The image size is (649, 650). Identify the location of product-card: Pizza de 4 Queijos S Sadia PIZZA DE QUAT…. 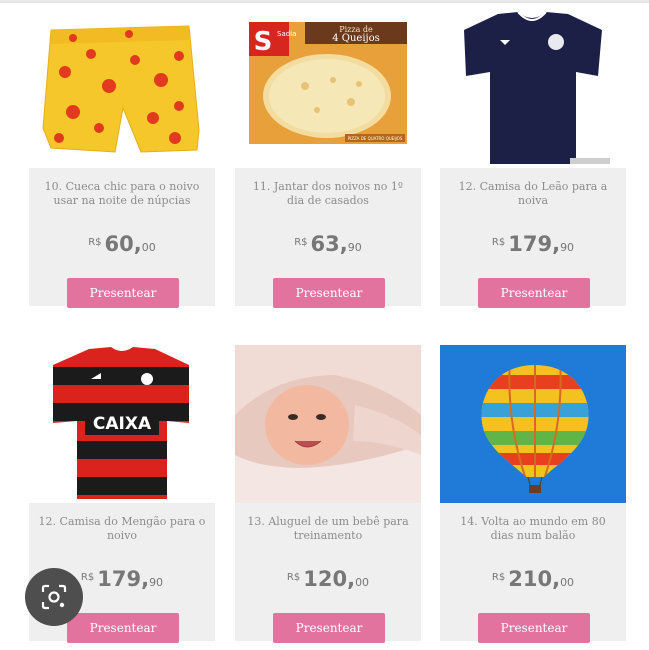
(328, 159).